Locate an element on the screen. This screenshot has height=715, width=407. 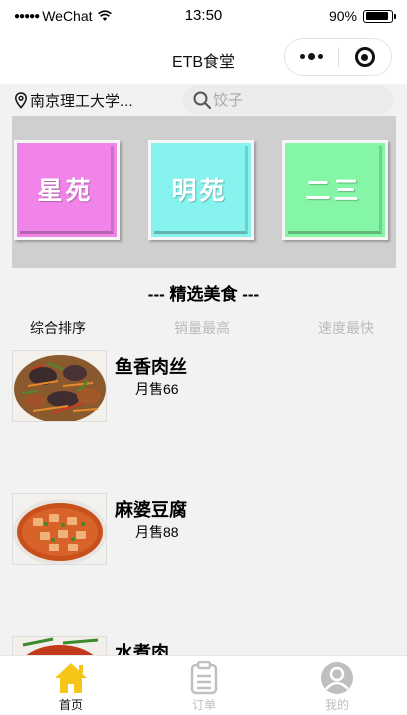
tab-home: 首页 is located at coordinates (71, 685).